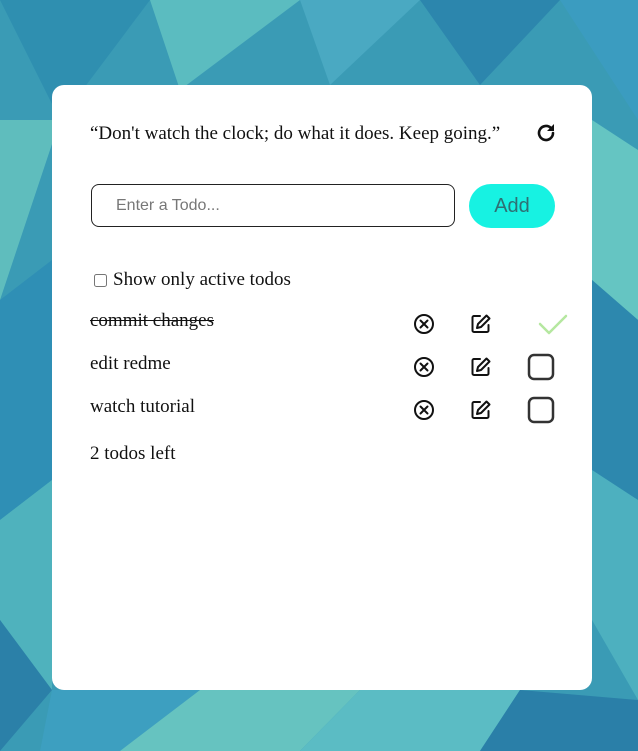  I want to click on todo-text: watch tutorial, so click(142, 406).